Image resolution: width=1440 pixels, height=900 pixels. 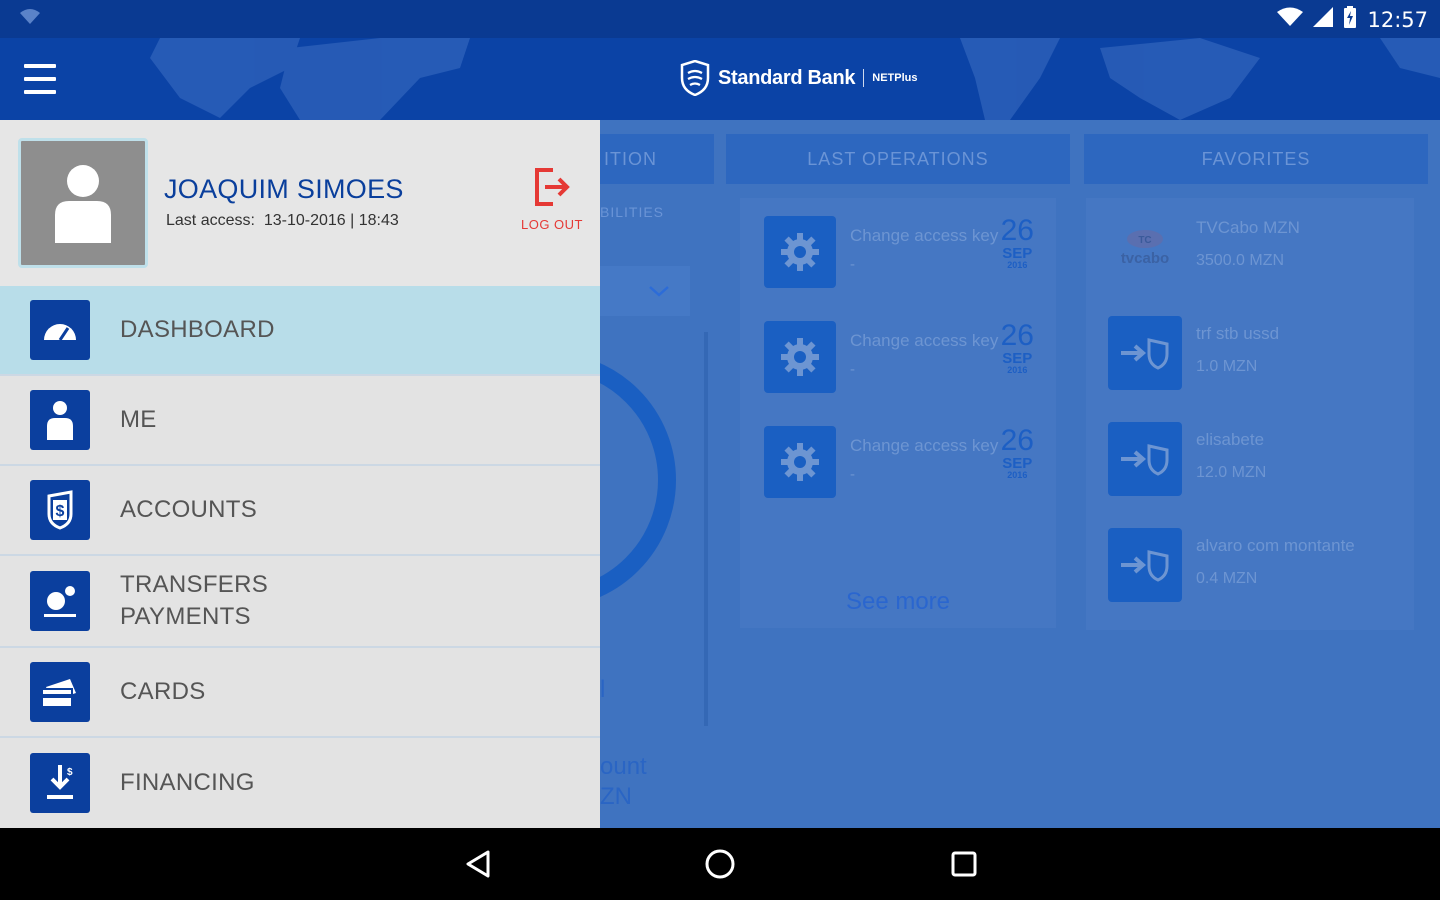 I want to click on account-text: ount ZN, so click(x=623, y=781).